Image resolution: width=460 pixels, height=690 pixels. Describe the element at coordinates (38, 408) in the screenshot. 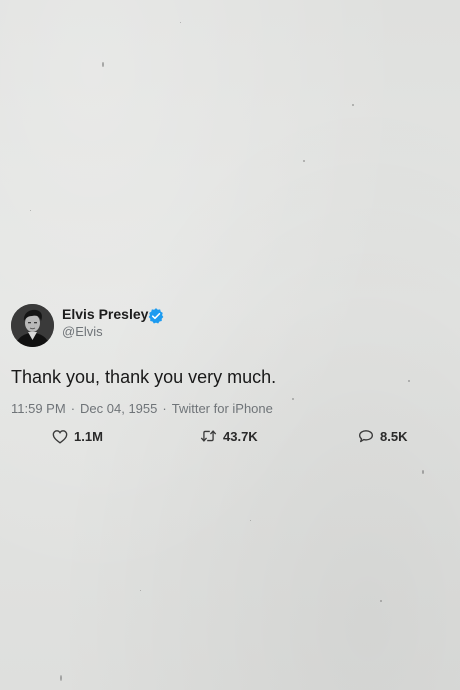

I see `tweet-time: 11:59 PM` at that location.